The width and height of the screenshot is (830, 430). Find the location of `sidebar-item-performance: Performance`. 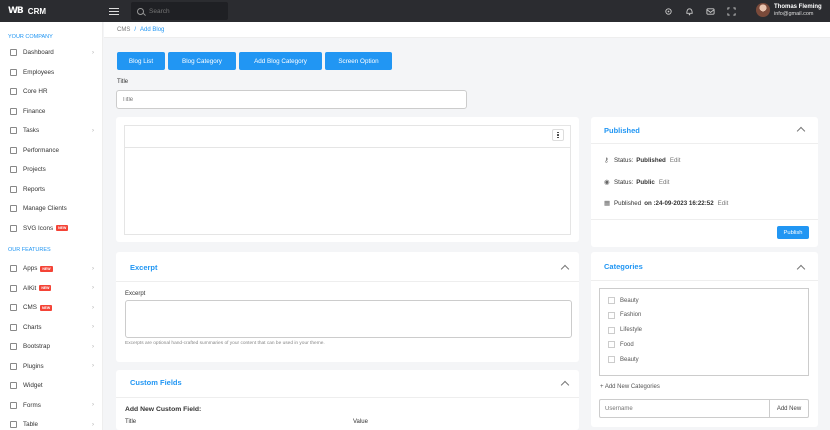

sidebar-item-performance: Performance is located at coordinates (51, 151).